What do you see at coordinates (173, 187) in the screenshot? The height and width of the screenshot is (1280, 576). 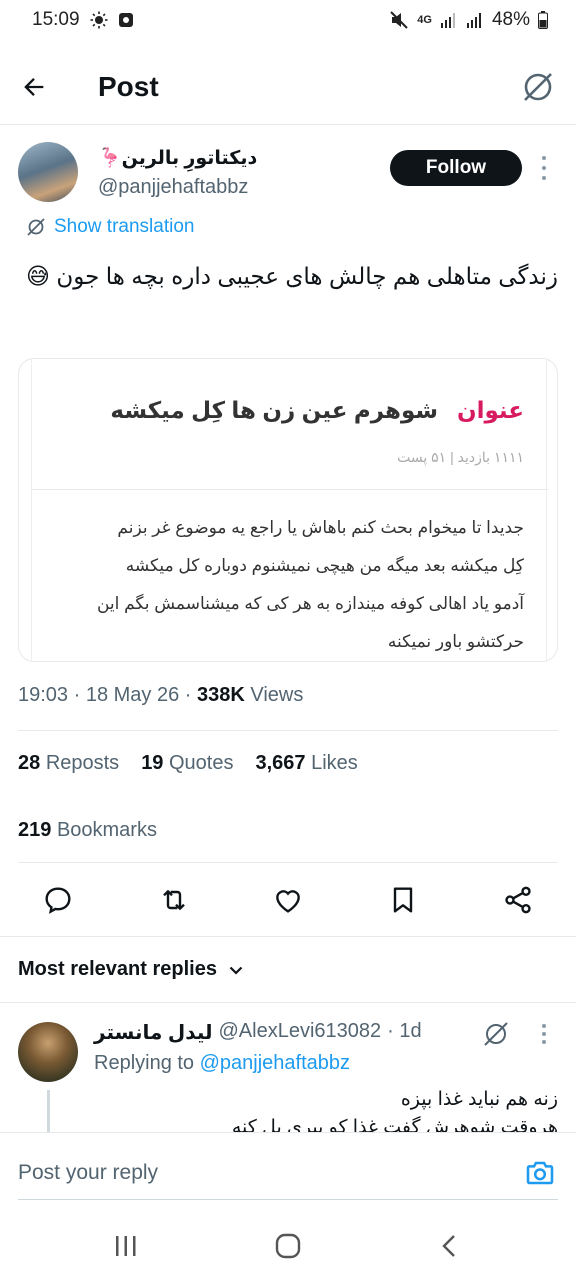 I see `author-handle: @panjjehaftabbz` at bounding box center [173, 187].